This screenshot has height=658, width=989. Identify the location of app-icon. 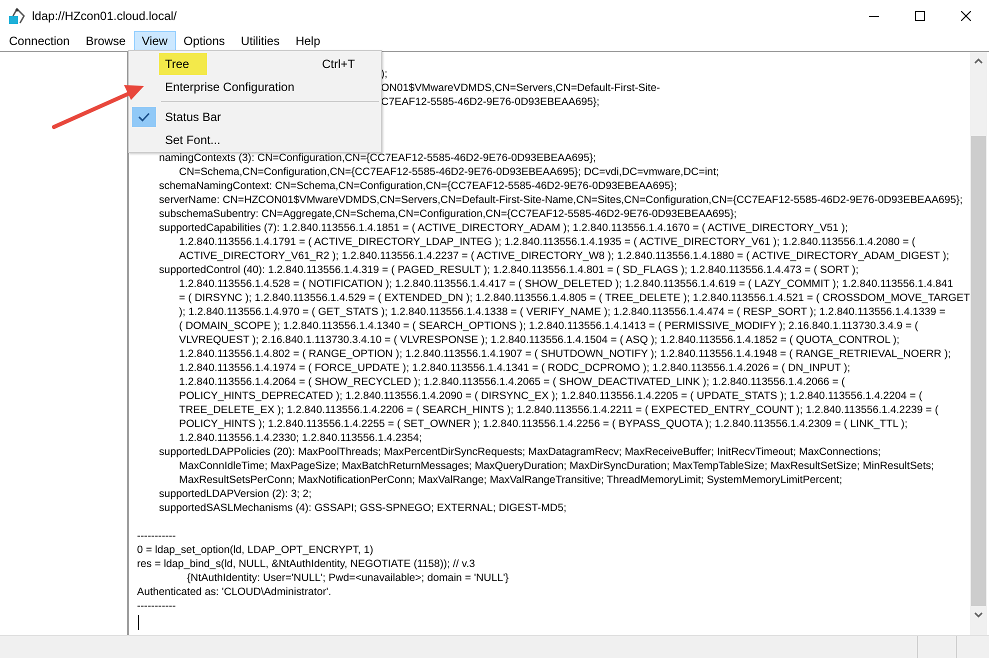
(17, 15).